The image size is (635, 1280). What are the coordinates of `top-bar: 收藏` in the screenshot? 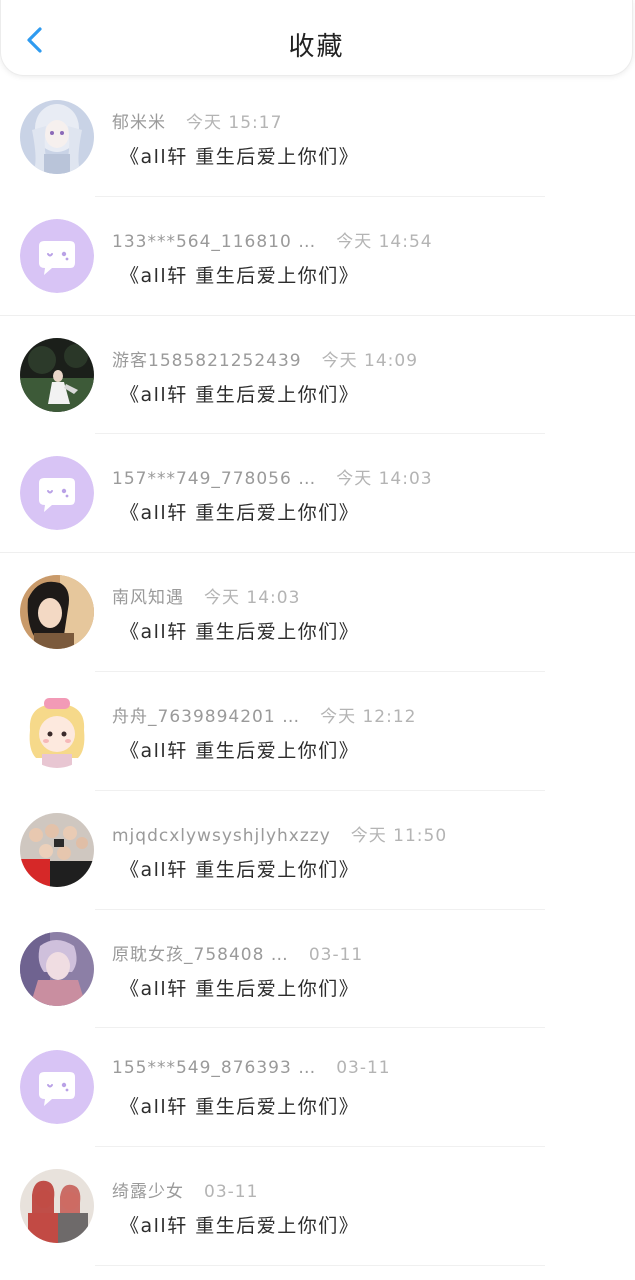 It's located at (316, 38).